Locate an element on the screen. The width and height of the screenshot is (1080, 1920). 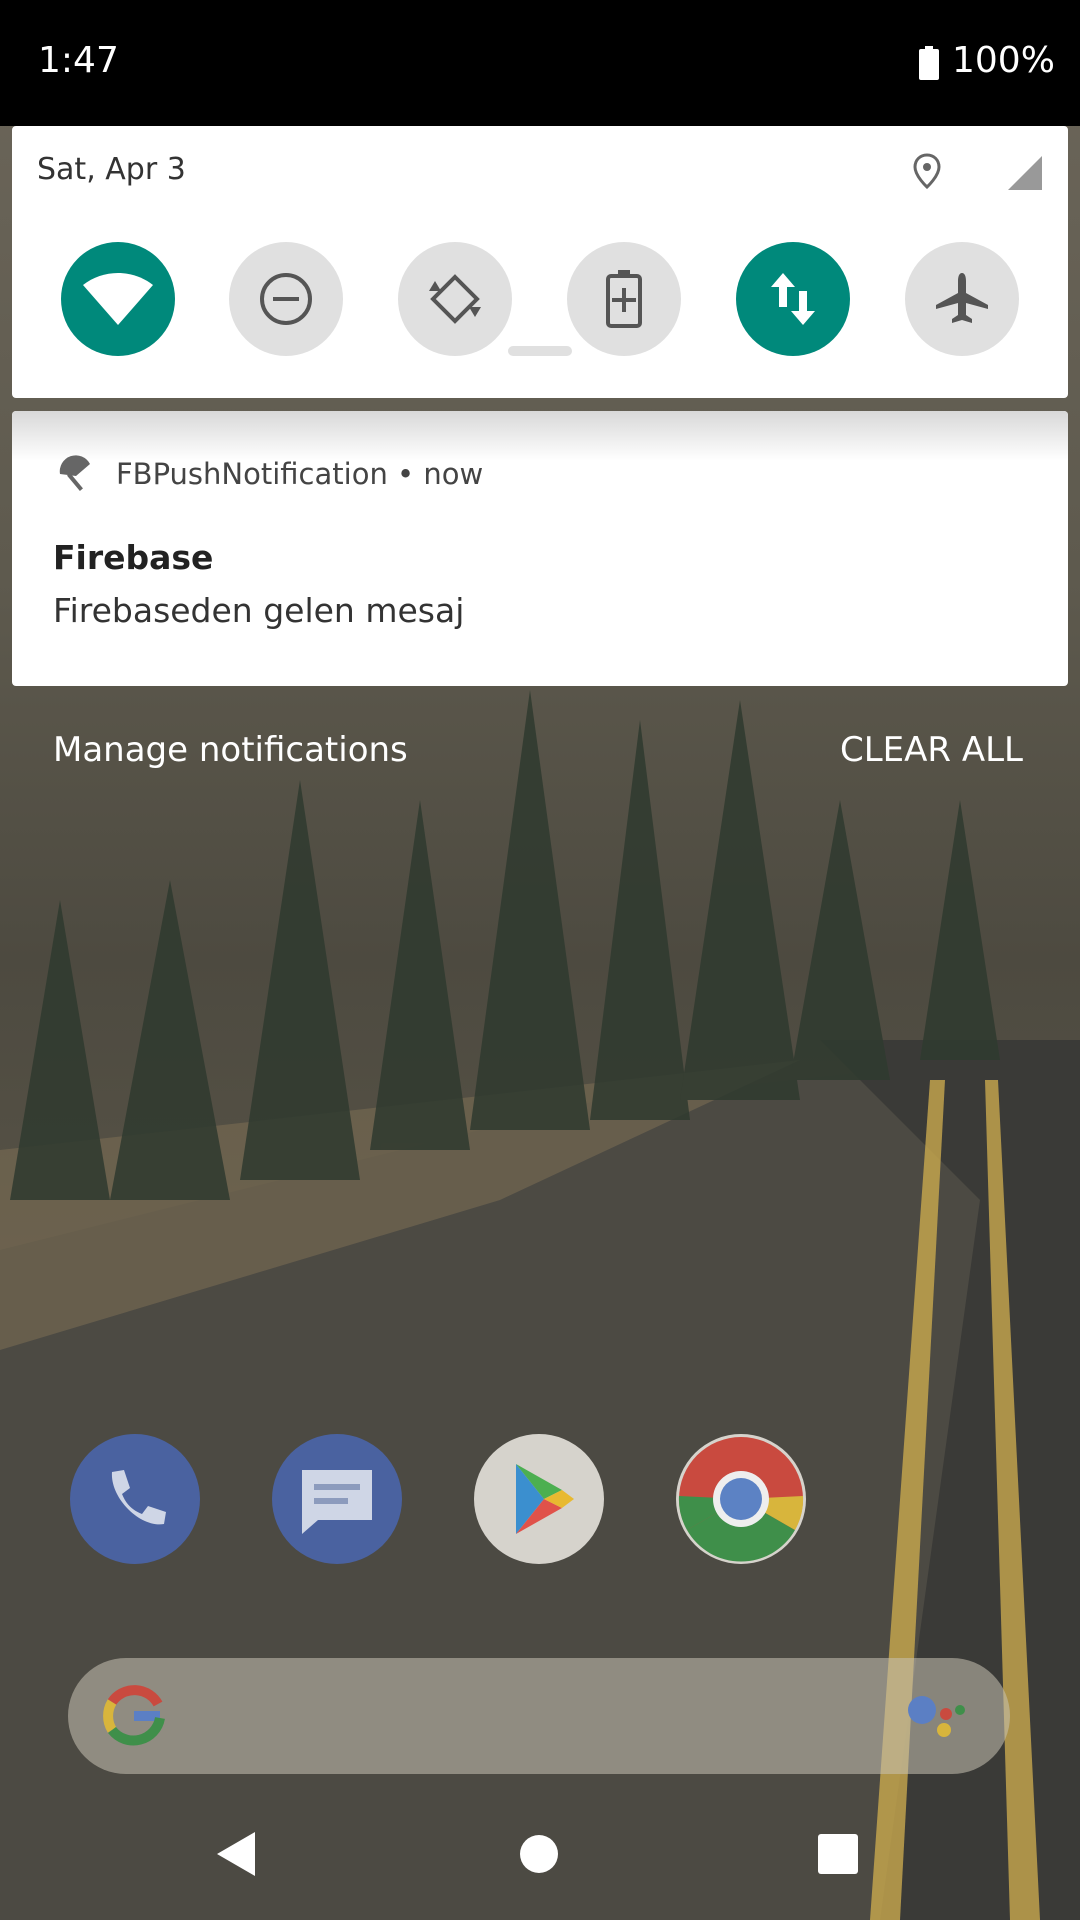
notification-shade-gradient is located at coordinates (540, 436).